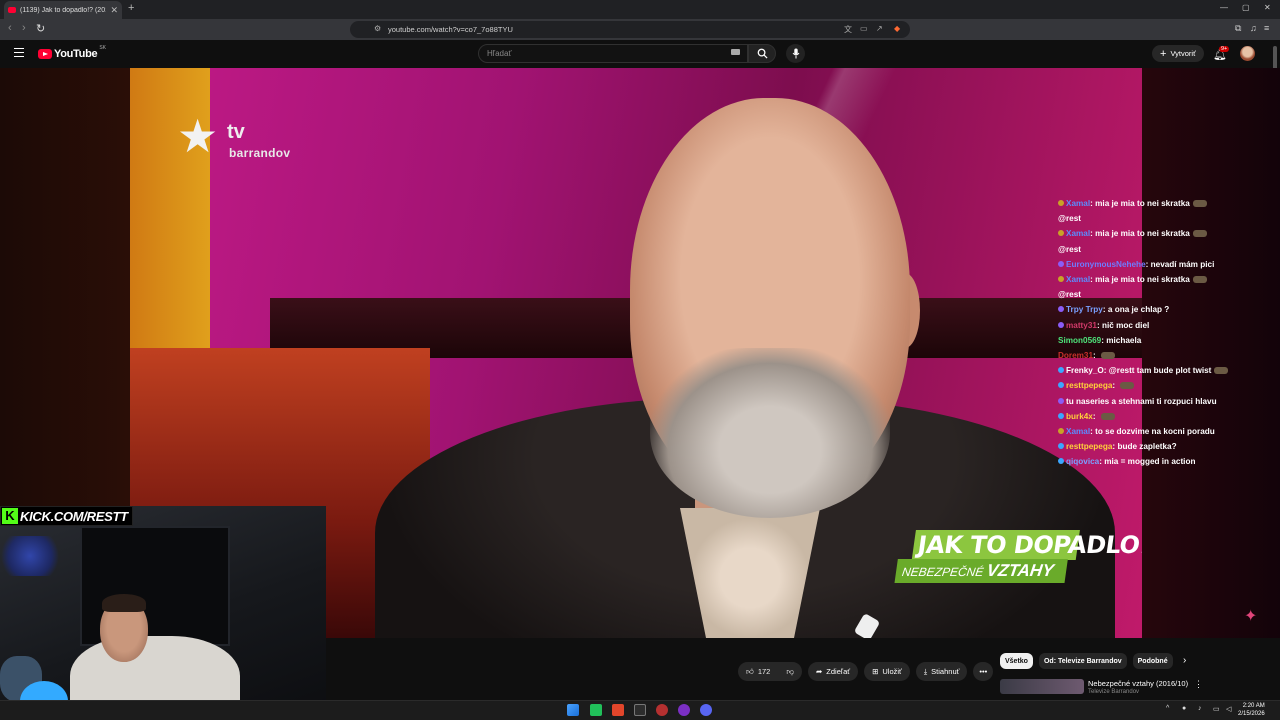 The image size is (1280, 720). I want to click on chat-message: EuronymousNehehe: nevadí mám pici, so click(1165, 265).